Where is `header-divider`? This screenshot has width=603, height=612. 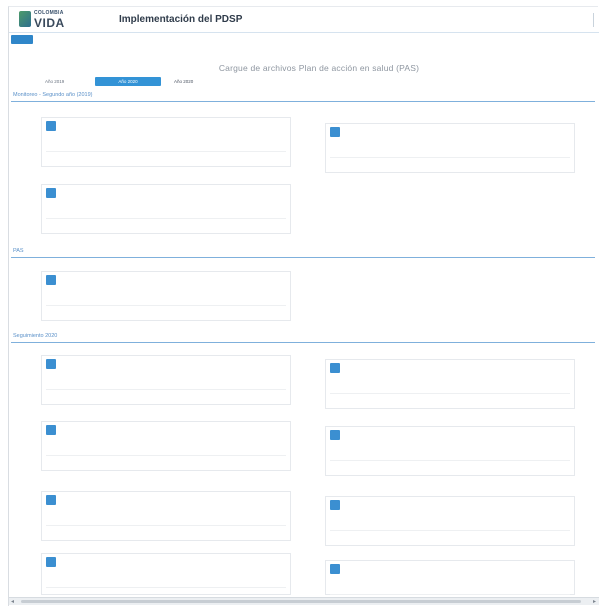
header-divider is located at coordinates (593, 20).